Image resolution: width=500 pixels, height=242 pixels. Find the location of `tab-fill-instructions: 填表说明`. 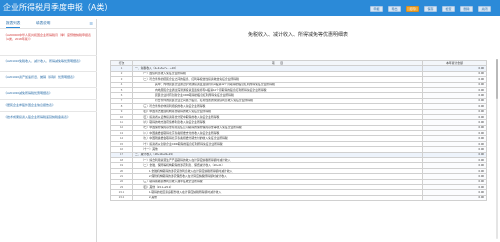

tab-fill-instructions: 填表说明 is located at coordinates (43, 23).